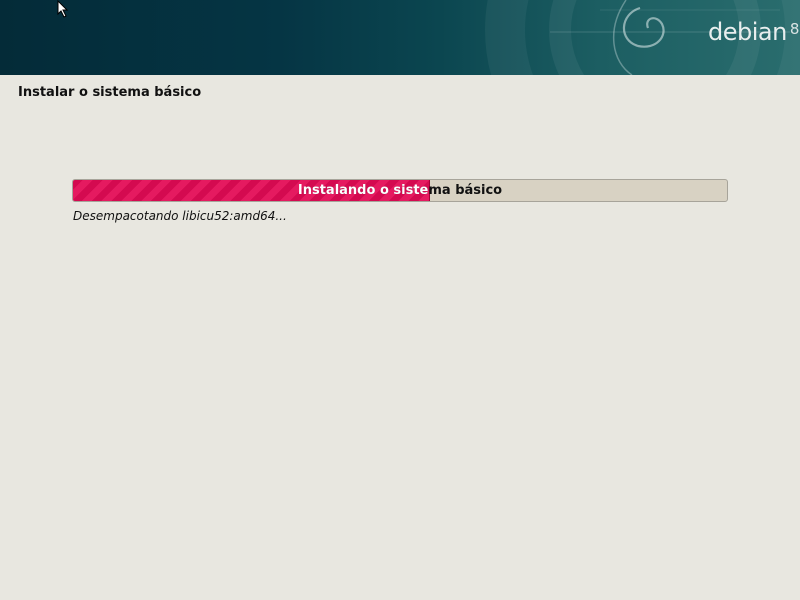 The image size is (800, 600). Describe the element at coordinates (642, 37) in the screenshot. I see `swirl-decoration-icon` at that location.